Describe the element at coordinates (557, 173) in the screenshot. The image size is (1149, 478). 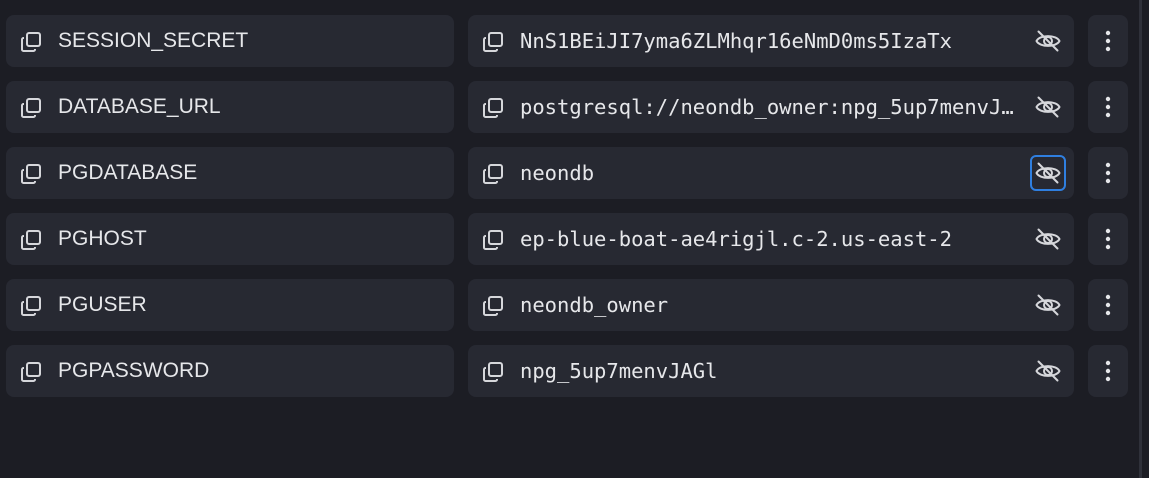
I see `secret-value: neondb` at that location.